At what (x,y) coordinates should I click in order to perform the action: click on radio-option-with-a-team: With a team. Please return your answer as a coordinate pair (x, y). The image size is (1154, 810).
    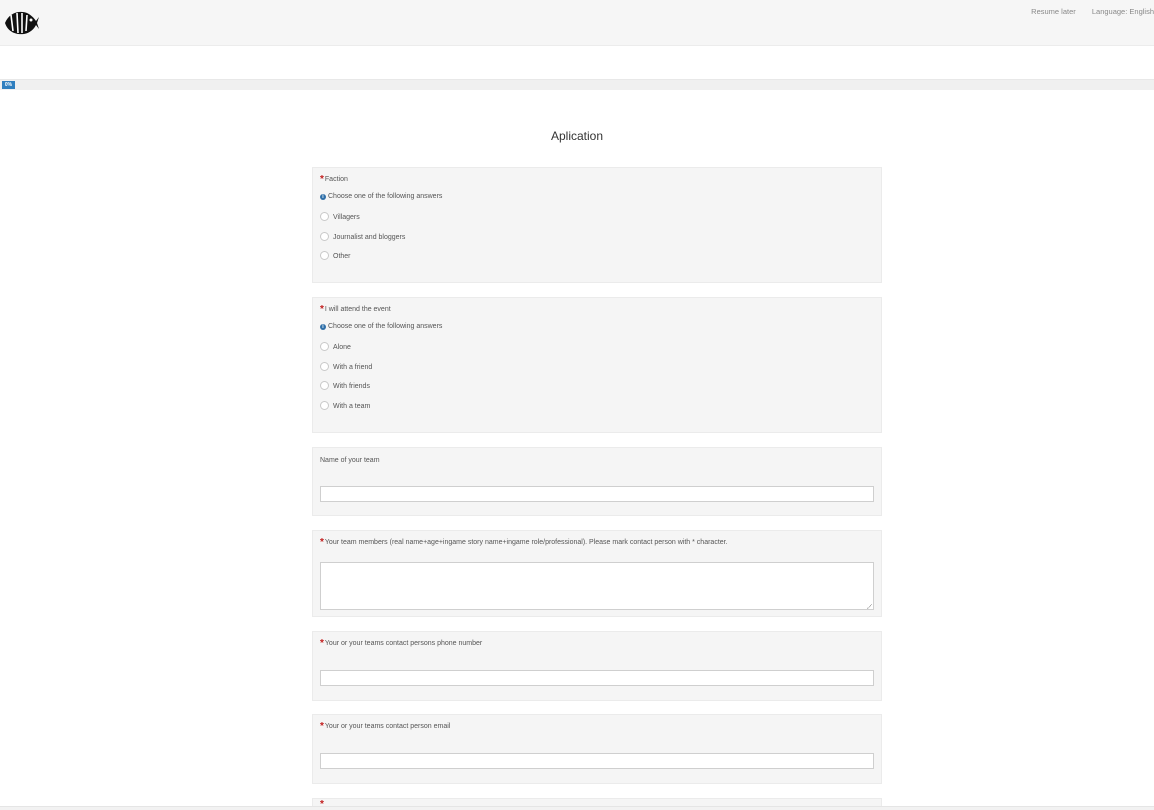
    Looking at the image, I should click on (345, 405).